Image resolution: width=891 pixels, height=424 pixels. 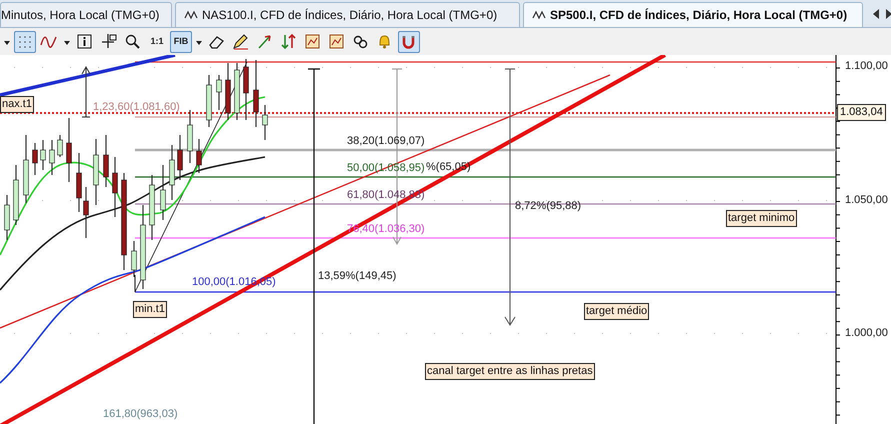 I want to click on magnet-icon, so click(x=409, y=41).